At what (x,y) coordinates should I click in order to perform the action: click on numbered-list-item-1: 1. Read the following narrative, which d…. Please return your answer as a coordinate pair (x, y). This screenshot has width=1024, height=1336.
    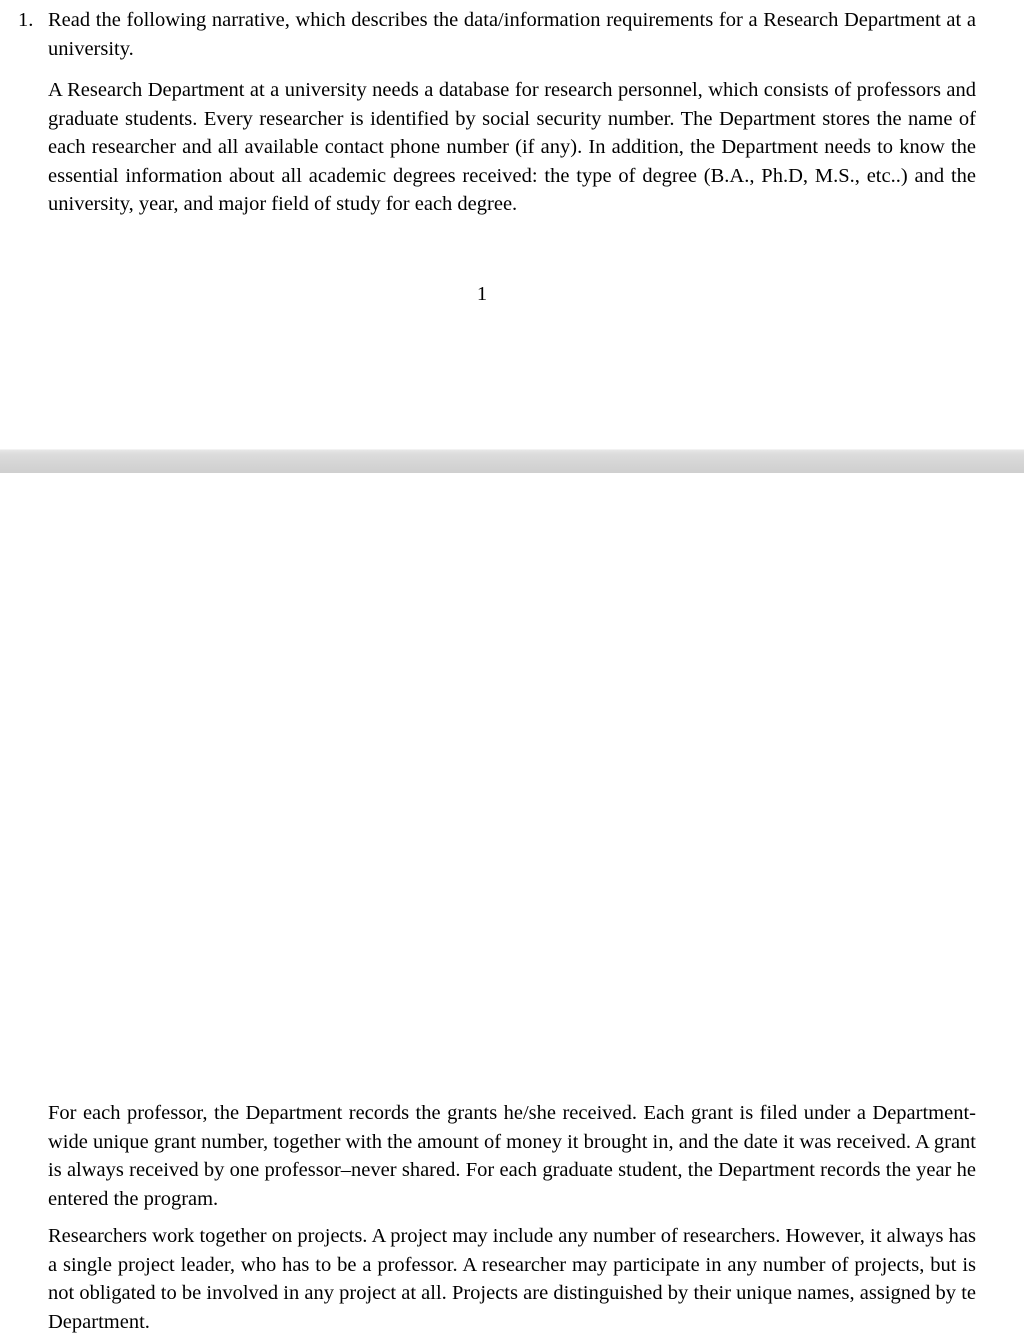
    Looking at the image, I should click on (497, 34).